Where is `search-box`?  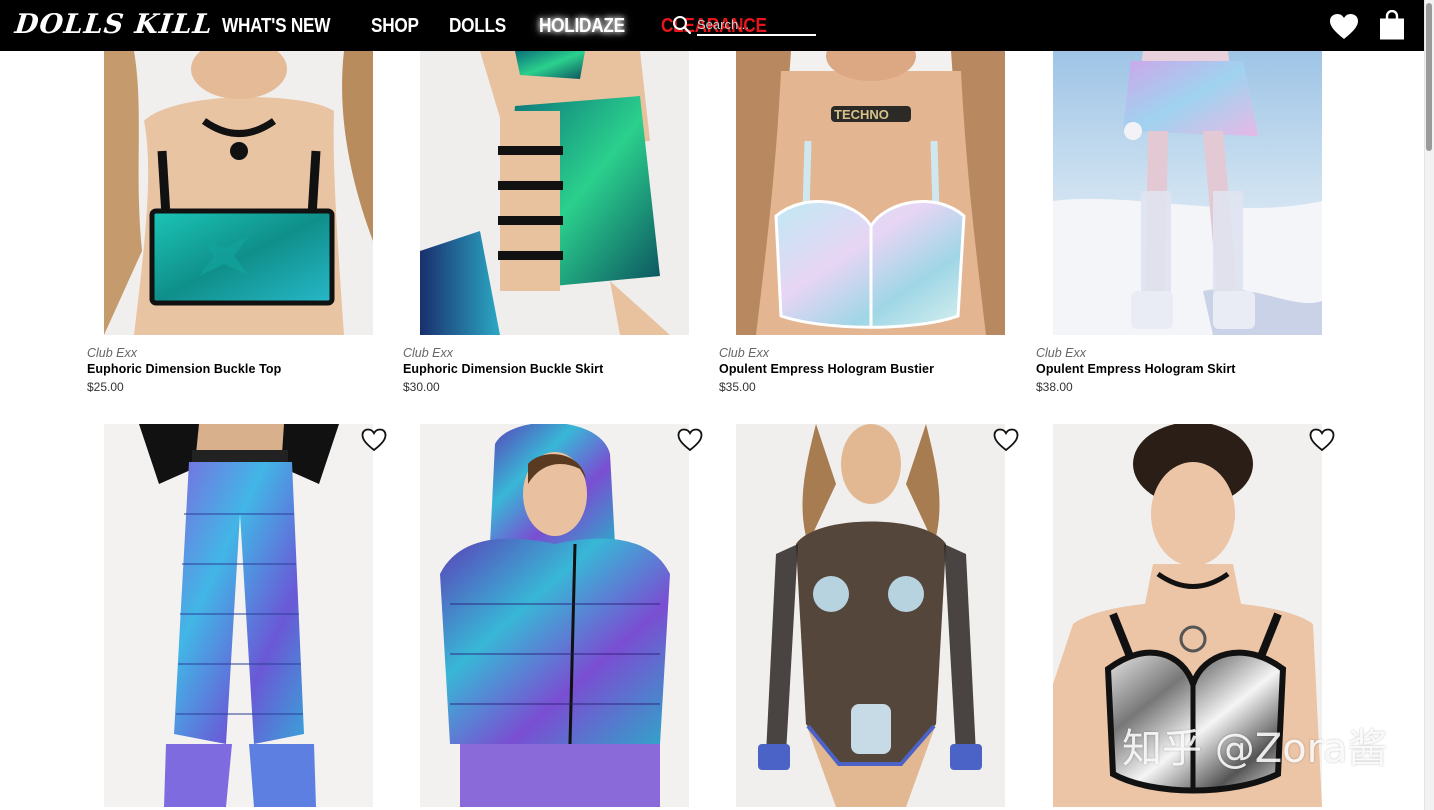 search-box is located at coordinates (745, 25).